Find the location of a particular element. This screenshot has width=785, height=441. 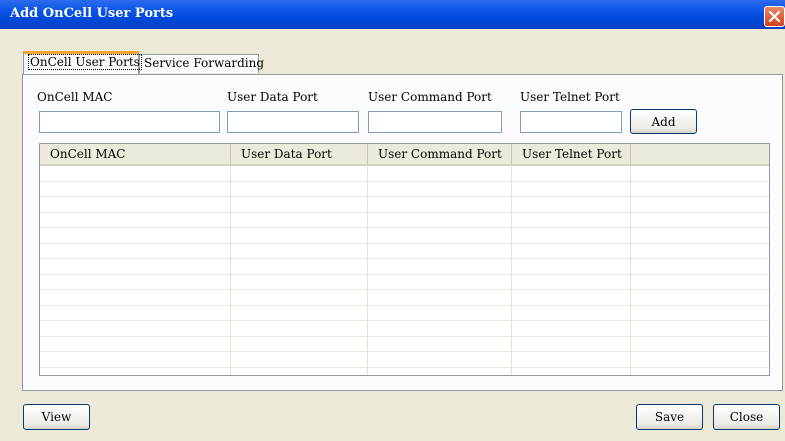

window-title: Add OnCell User Ports is located at coordinates (92, 13).